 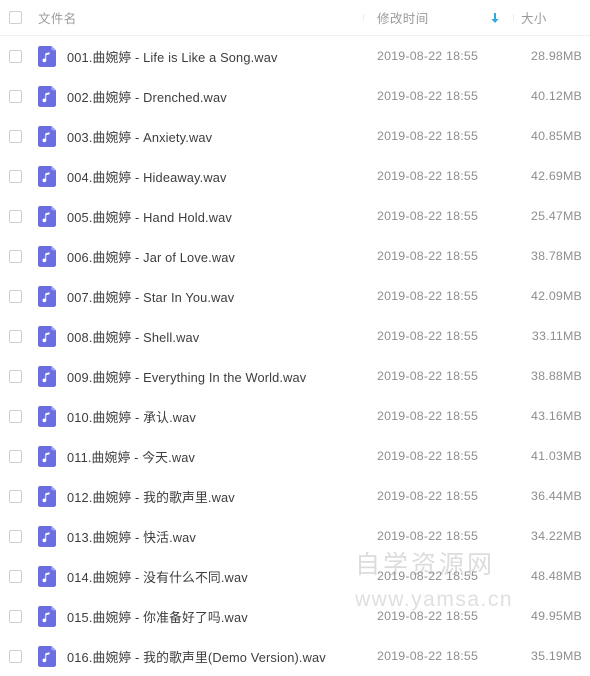 What do you see at coordinates (196, 576) in the screenshot?
I see `row-name-cell: 014.曲婉婷 - 没有什么不同.wav` at bounding box center [196, 576].